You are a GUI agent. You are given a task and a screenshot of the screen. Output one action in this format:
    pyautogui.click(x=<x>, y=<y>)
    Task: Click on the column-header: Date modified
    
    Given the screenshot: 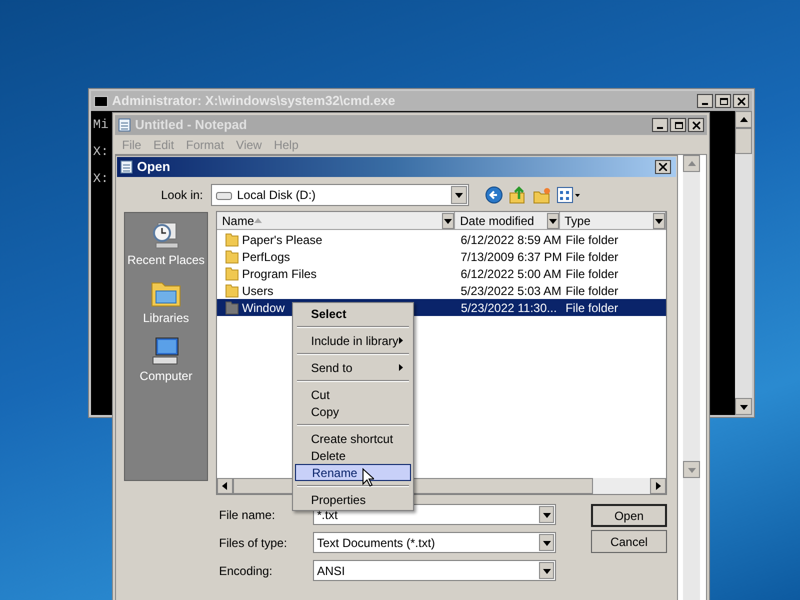 What is the action you would take?
    pyautogui.click(x=507, y=221)
    